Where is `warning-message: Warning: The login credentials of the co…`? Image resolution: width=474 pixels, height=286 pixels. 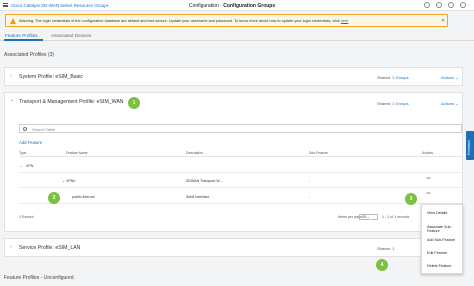 warning-message: Warning: The login credentials of the co… is located at coordinates (179, 20).